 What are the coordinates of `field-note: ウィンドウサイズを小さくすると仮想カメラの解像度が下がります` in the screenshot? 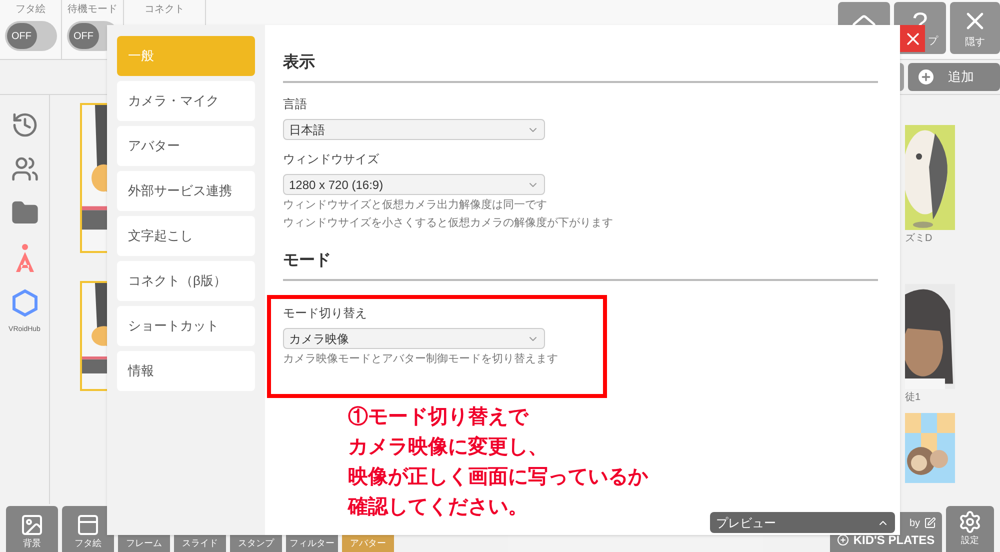 It's located at (448, 223).